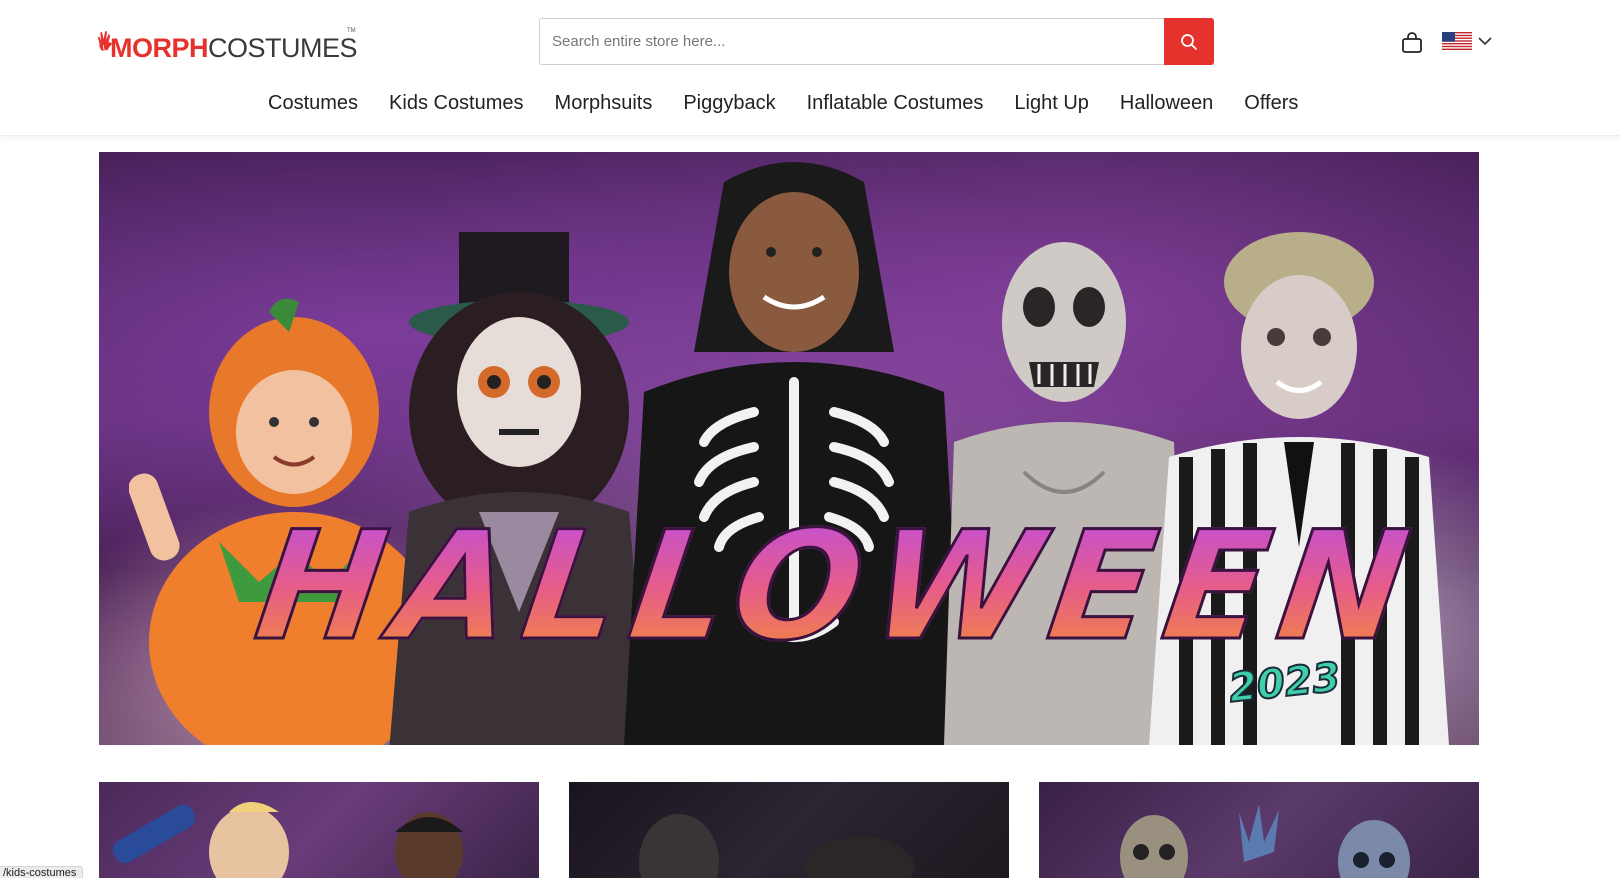  I want to click on logo-wordmark: MORPHCOSTUMES, so click(233, 48).